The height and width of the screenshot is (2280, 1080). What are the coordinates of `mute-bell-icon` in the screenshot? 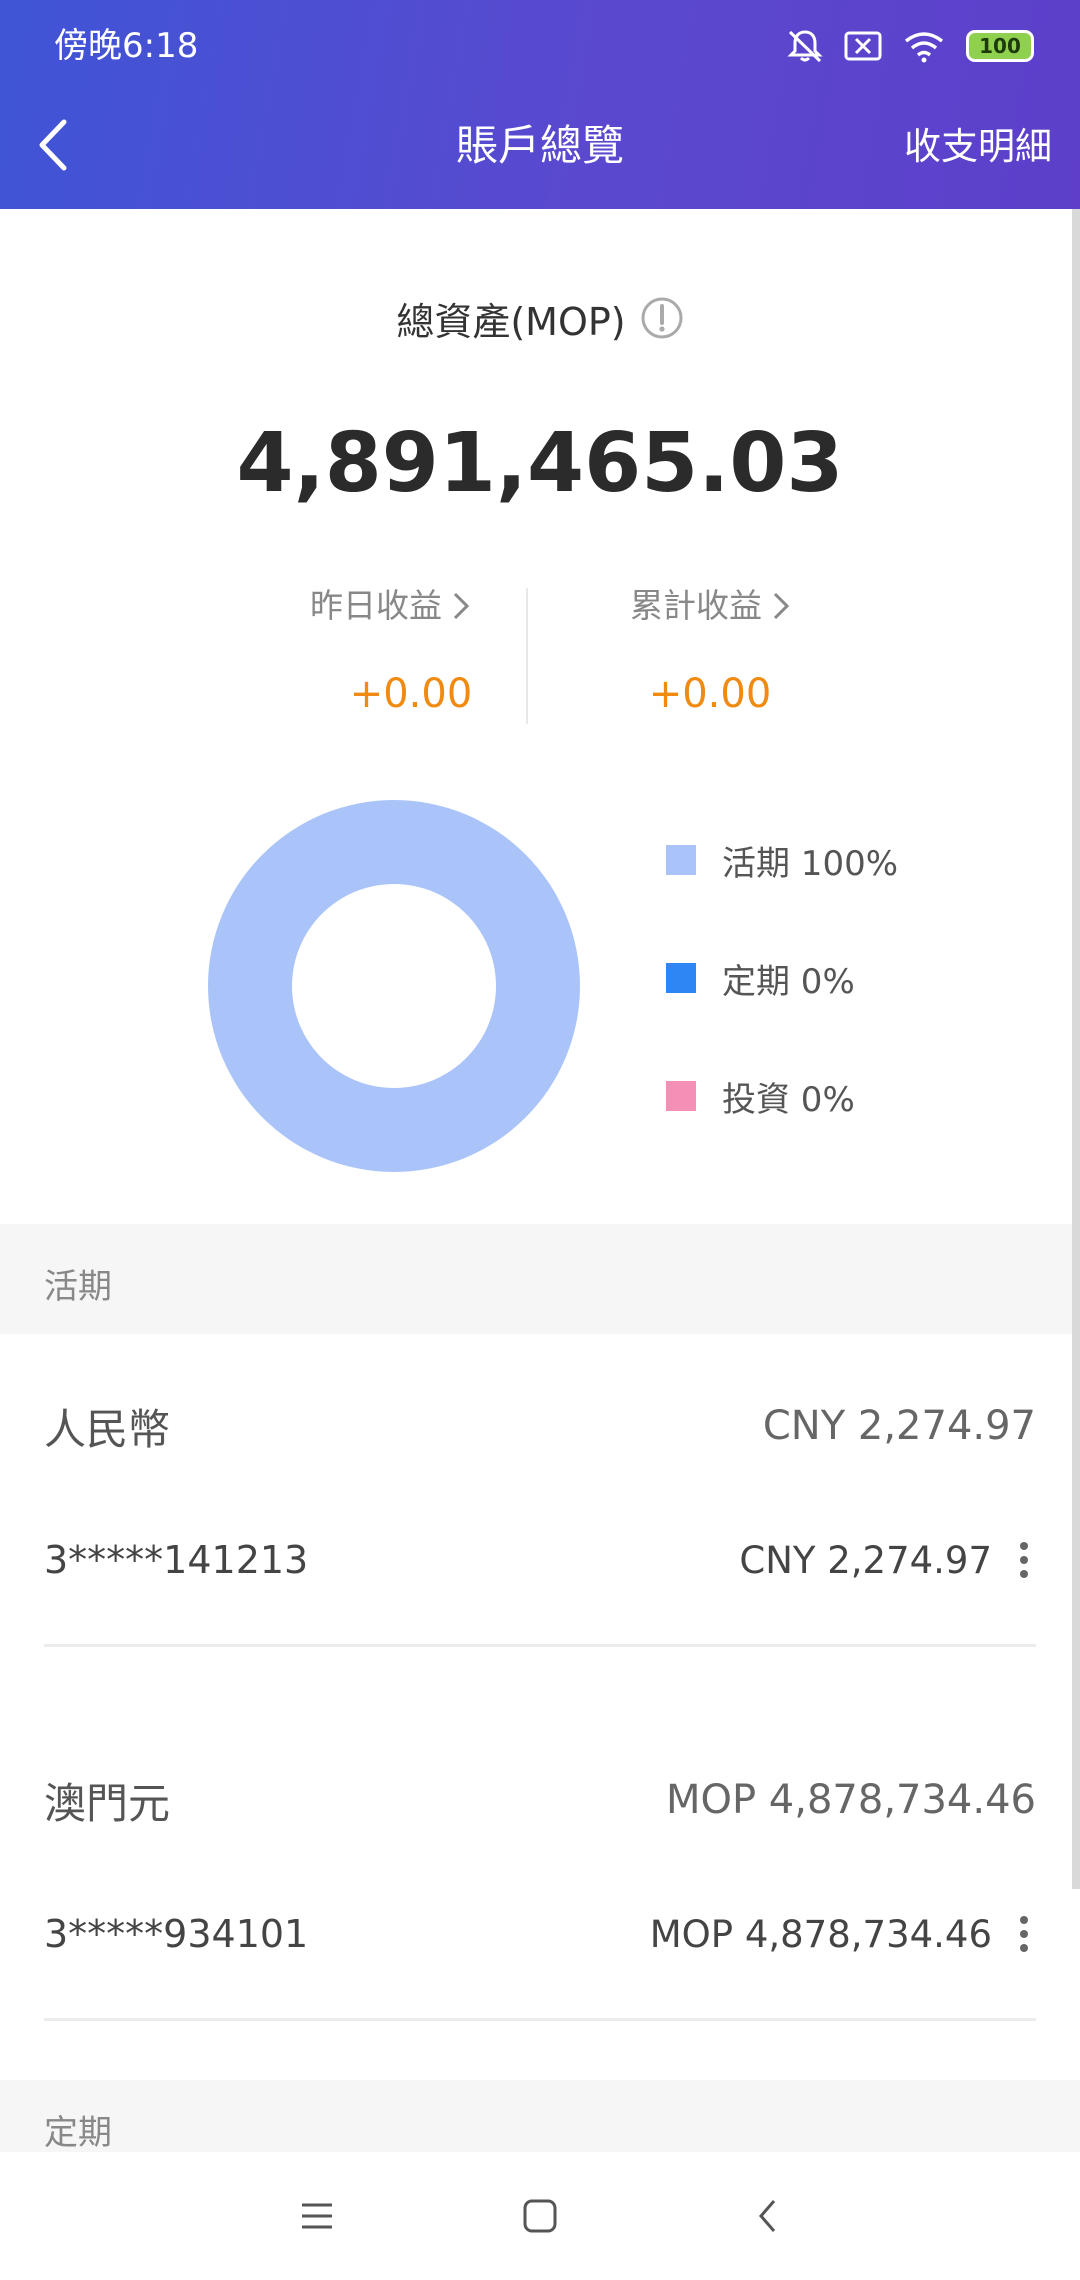 It's located at (805, 46).